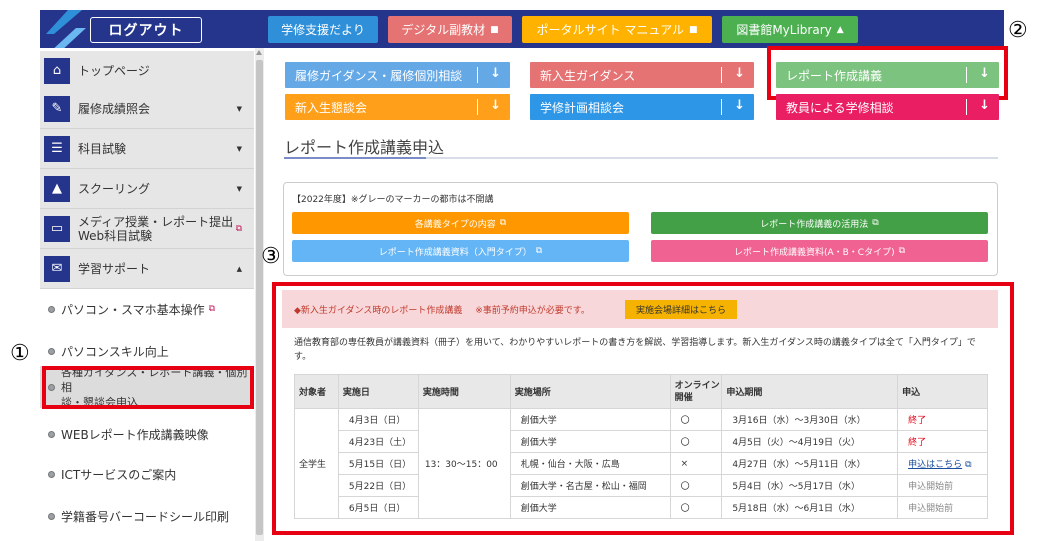 This screenshot has height=541, width=1040. Describe the element at coordinates (814, 252) in the screenshot. I see `button-label: レポート作成講義資料(A・B・Cタイプ)` at that location.